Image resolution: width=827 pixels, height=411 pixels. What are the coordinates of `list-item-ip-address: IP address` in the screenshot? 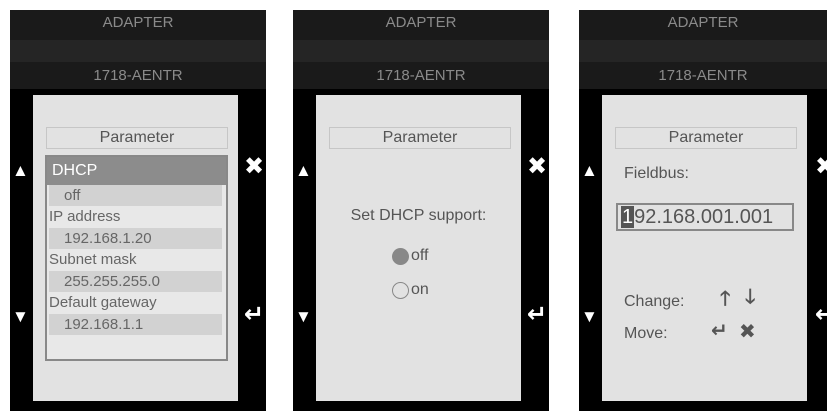 It's located at (136, 217).